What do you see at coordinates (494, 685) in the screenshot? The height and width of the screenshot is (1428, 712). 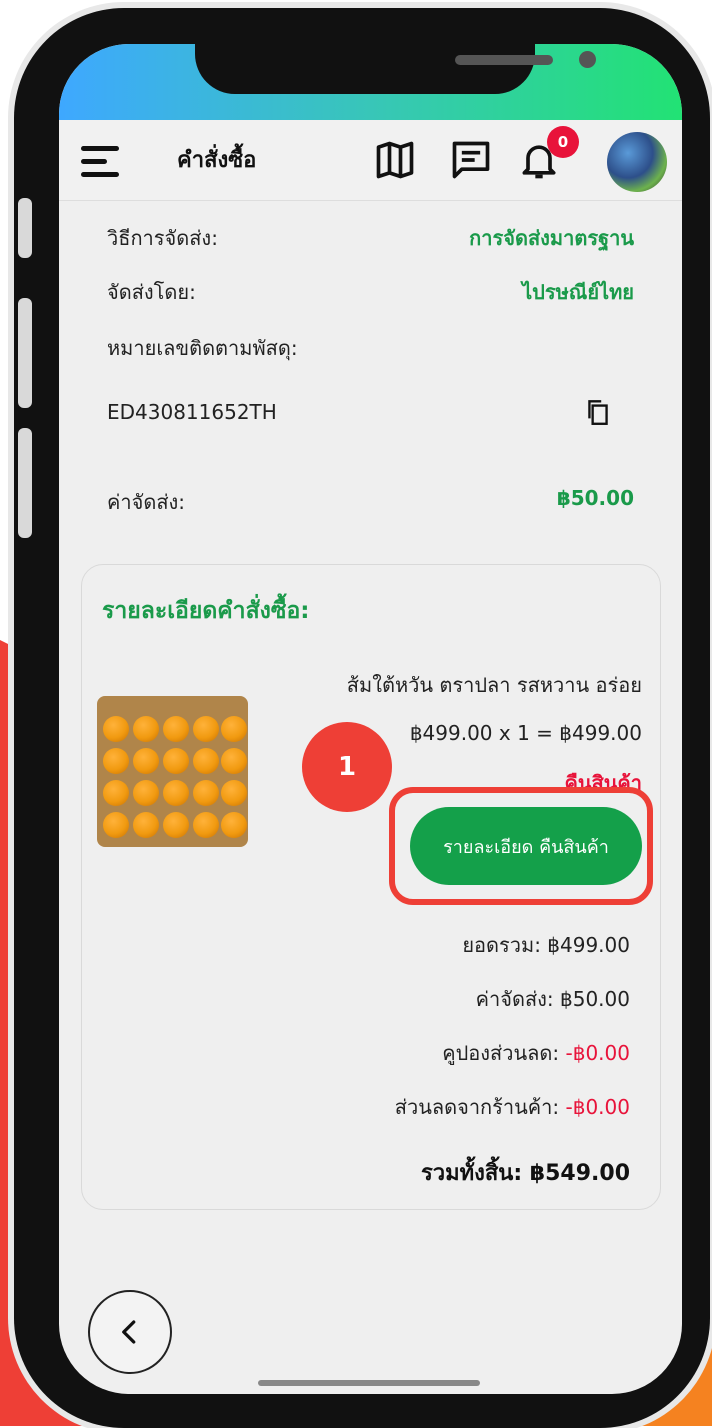 I see `product-name: ส้มใต้หวัน ตราปลา รสหวาน อร่อย` at bounding box center [494, 685].